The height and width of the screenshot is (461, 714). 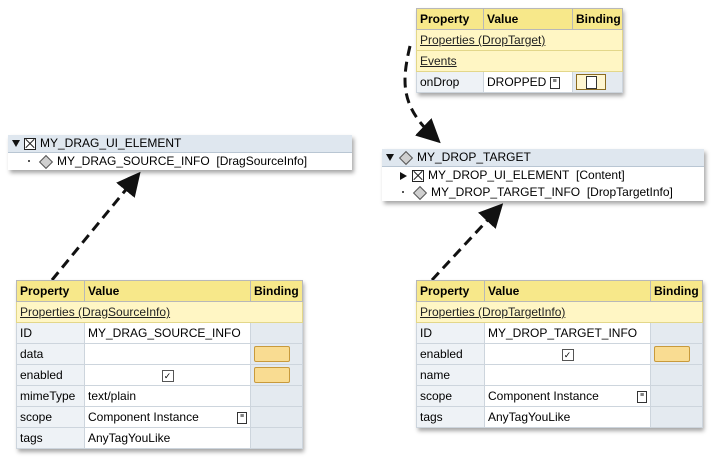 What do you see at coordinates (559, 312) in the screenshot?
I see `section-properties-droptargetinfo: Properties (DropTargetInfo)` at bounding box center [559, 312].